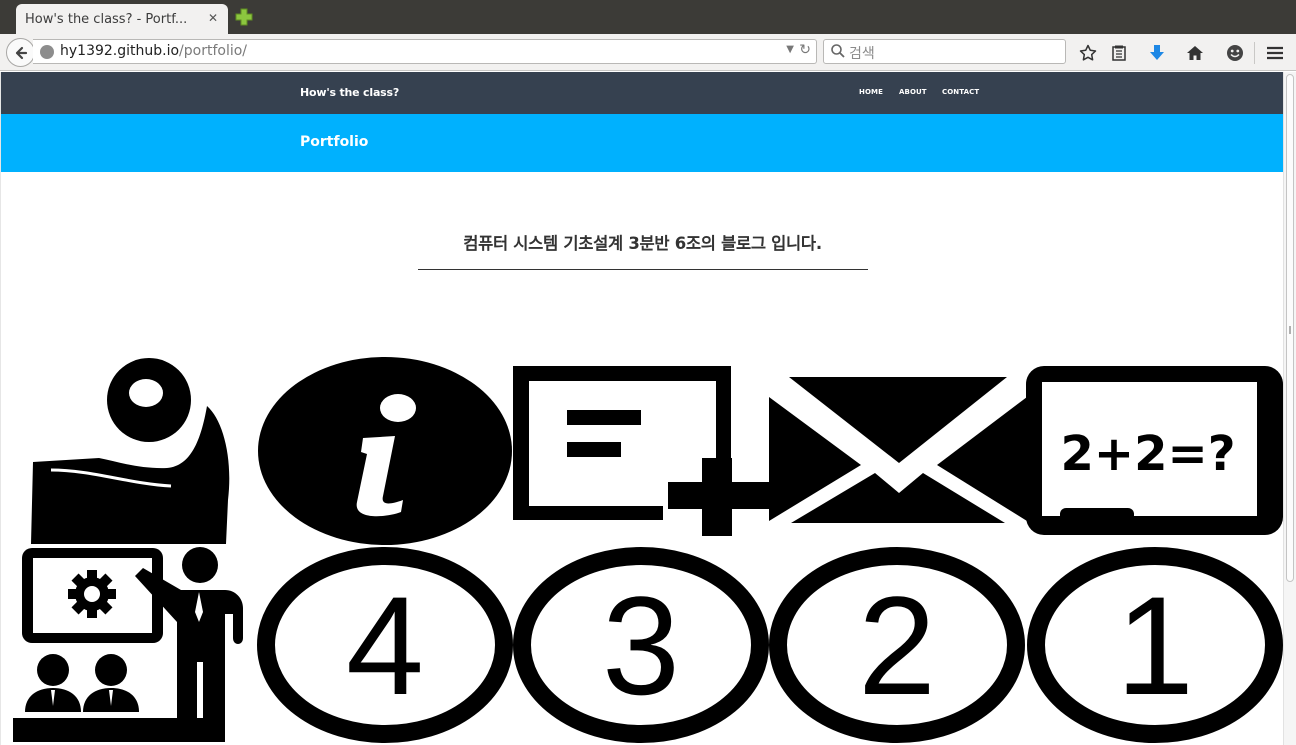 Image resolution: width=1296 pixels, height=745 pixels. I want to click on number-4-label: 4, so click(385, 645).